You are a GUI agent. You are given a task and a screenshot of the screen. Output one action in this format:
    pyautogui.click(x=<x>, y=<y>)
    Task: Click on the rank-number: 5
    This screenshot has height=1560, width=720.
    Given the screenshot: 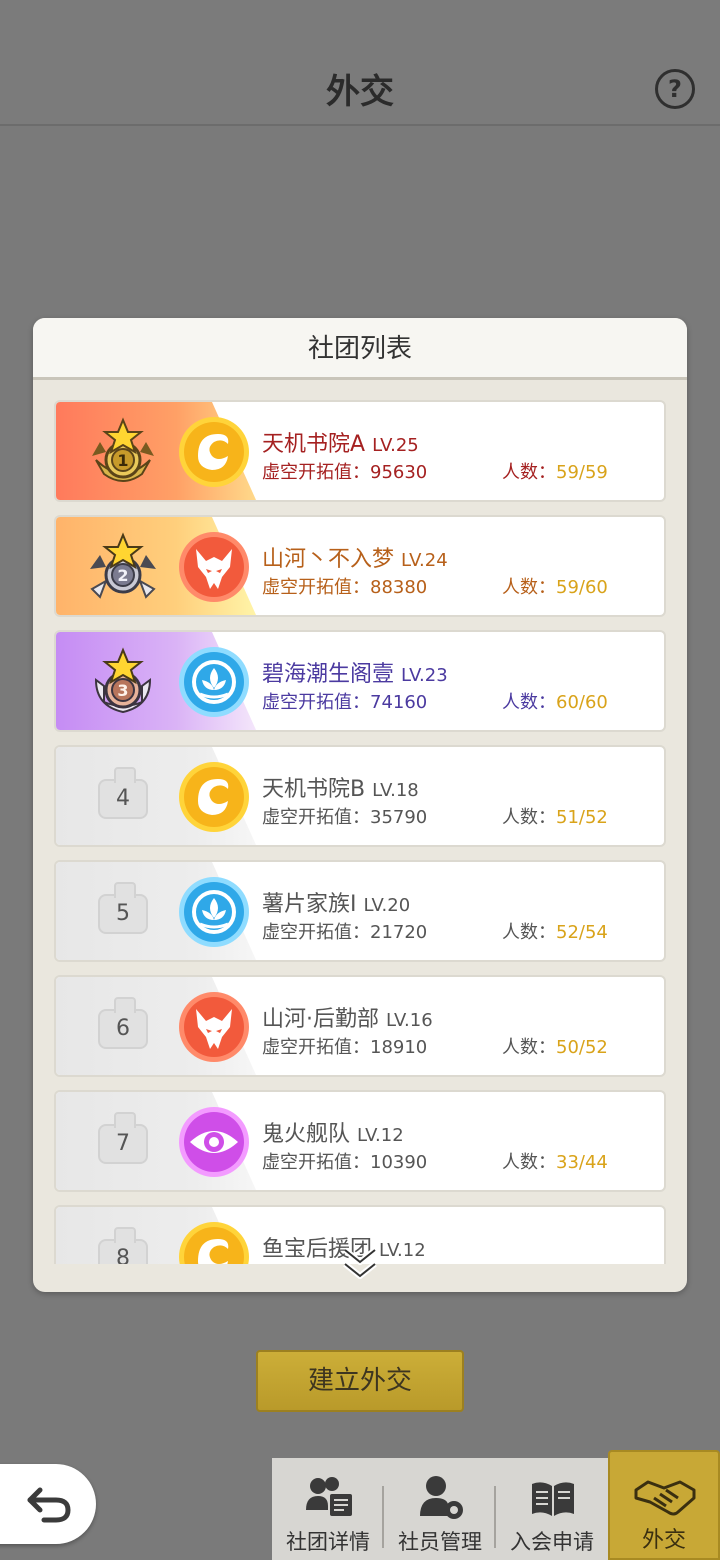 What is the action you would take?
    pyautogui.click(x=123, y=908)
    